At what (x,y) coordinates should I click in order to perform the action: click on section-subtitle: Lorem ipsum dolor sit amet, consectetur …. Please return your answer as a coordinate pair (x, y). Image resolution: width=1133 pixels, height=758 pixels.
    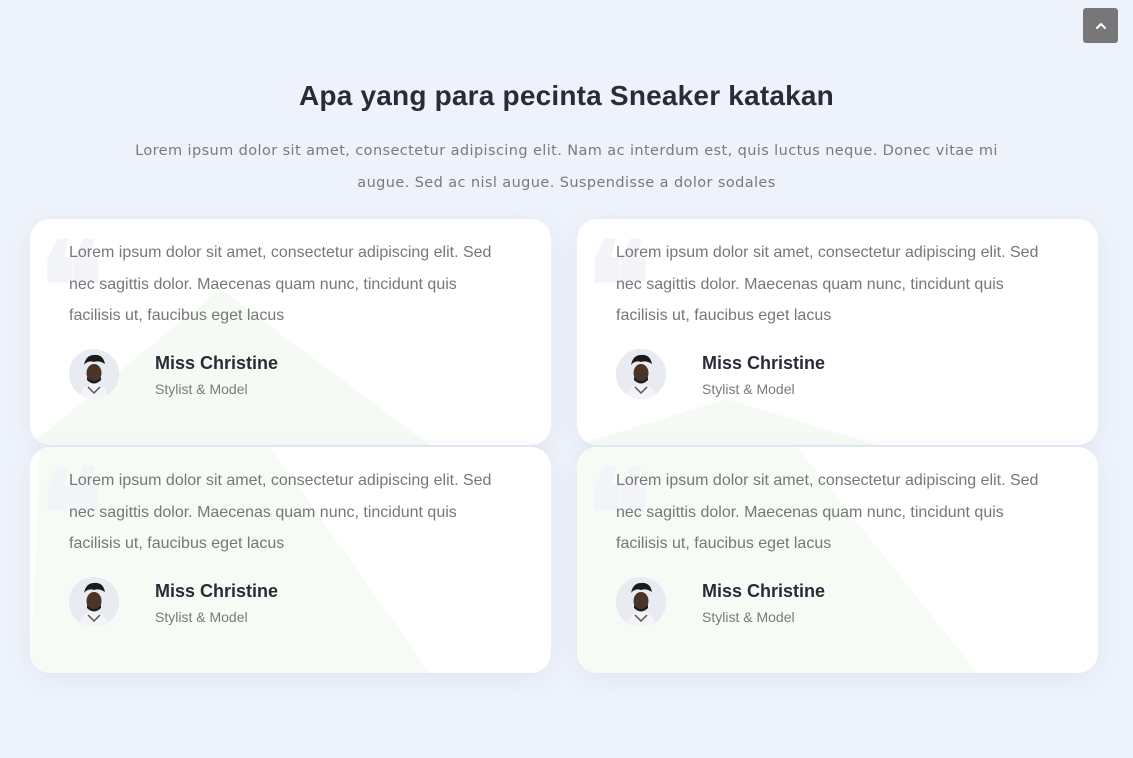
    Looking at the image, I should click on (566, 167).